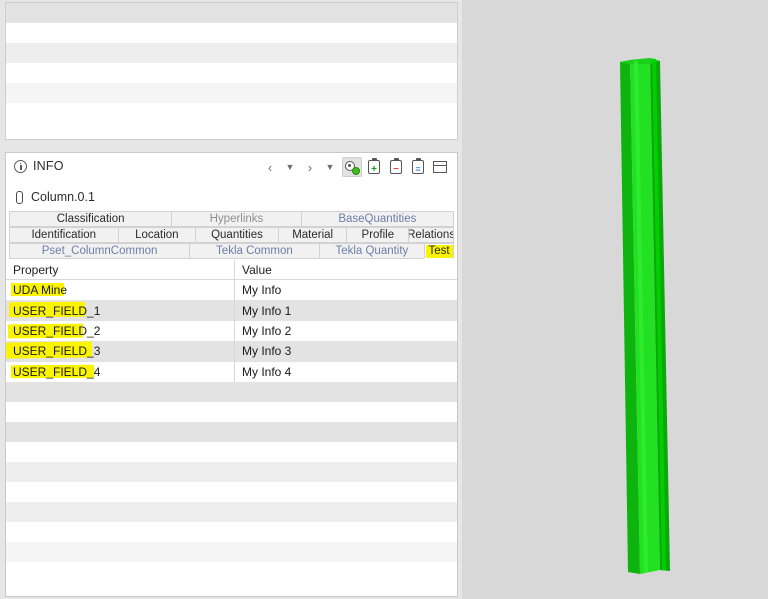 This screenshot has width=768, height=599. Describe the element at coordinates (120, 371) in the screenshot. I see `property-name-cell: USER_FIELD_4` at that location.